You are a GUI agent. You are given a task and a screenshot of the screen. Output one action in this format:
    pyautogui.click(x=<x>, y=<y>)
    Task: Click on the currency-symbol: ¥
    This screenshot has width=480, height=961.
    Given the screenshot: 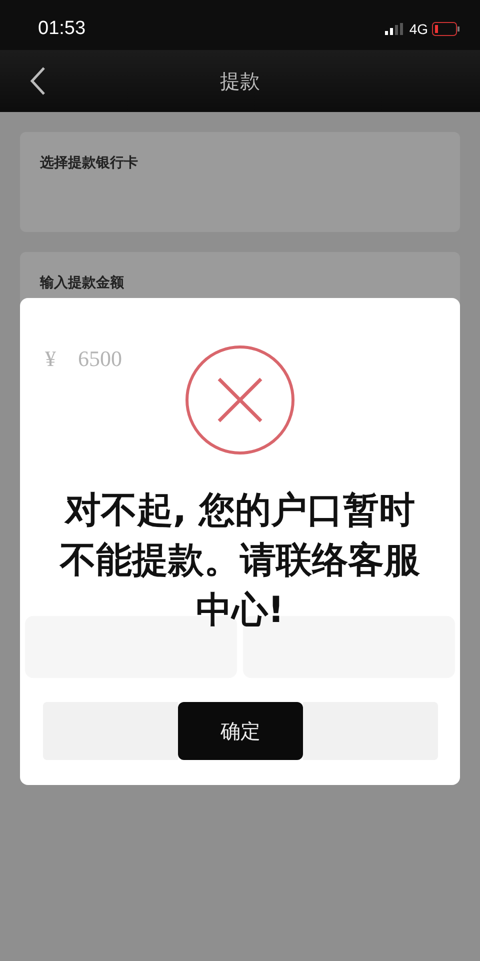 What is the action you would take?
    pyautogui.click(x=50, y=359)
    